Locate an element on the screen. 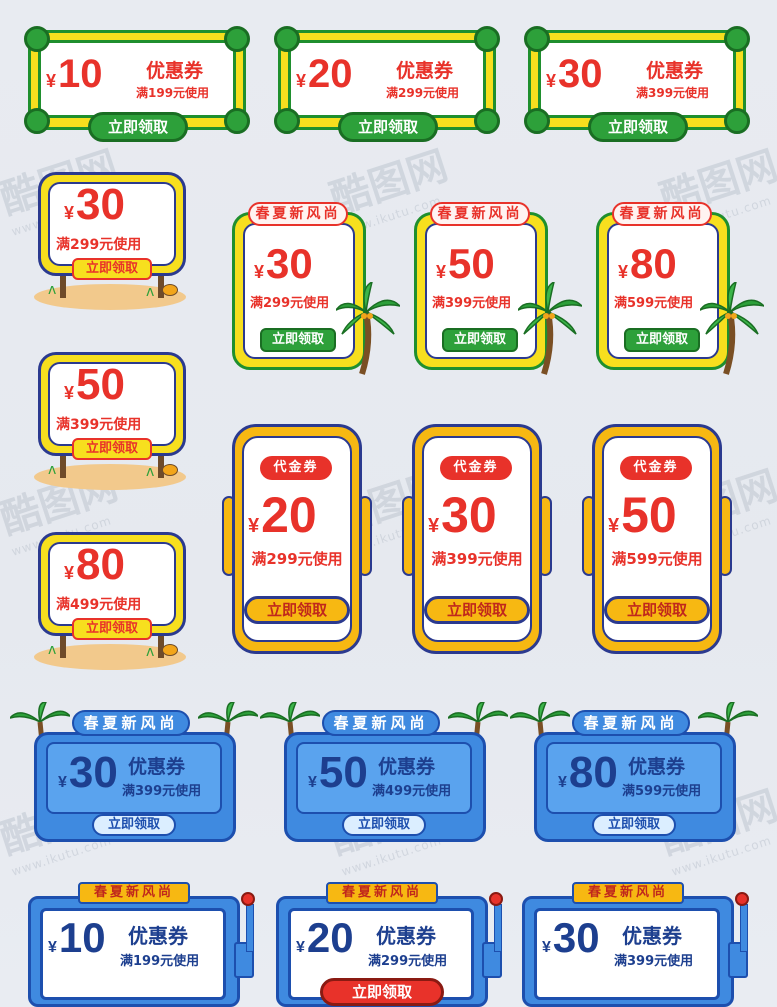 This screenshot has width=777, height=1007. coupon-blue-palm-1: 春夏新风尚 ¥30 优惠券 满399元使用 立即领取 is located at coordinates (140, 778).